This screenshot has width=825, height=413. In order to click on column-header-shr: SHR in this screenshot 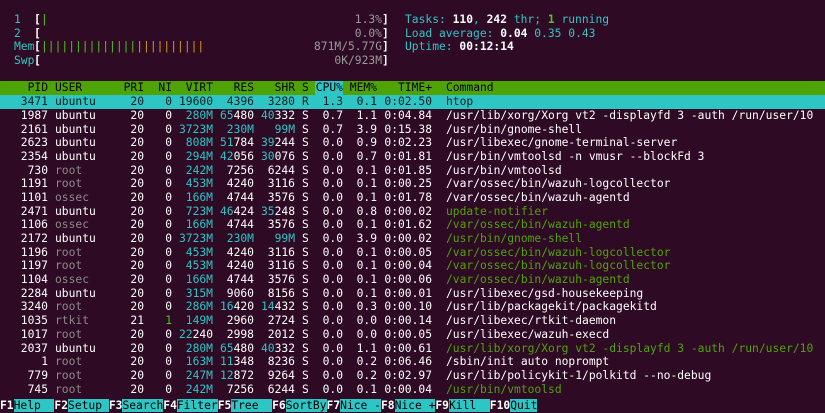, I will do `click(285, 88)`.